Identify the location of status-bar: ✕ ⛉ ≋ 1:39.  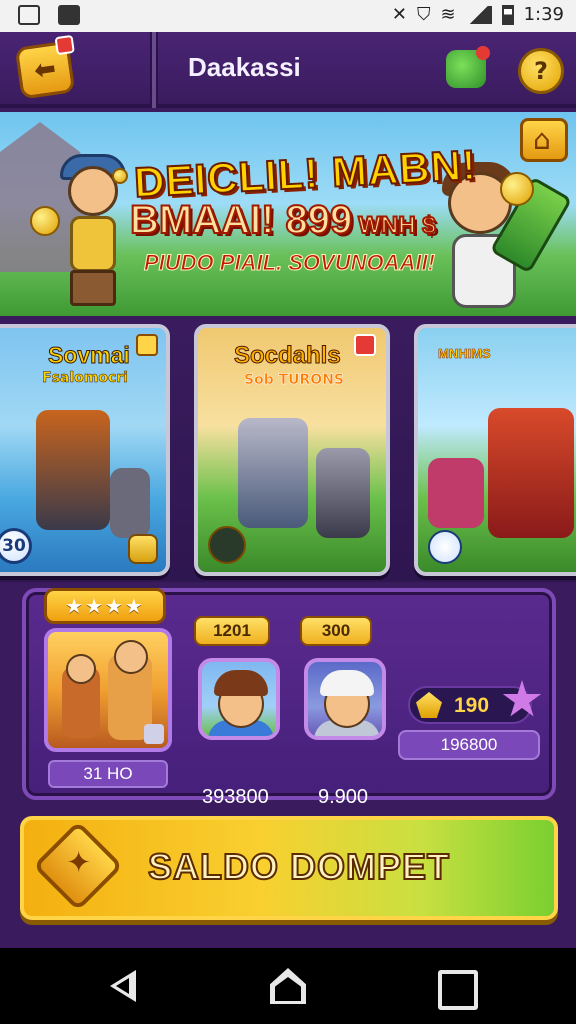
(288, 16).